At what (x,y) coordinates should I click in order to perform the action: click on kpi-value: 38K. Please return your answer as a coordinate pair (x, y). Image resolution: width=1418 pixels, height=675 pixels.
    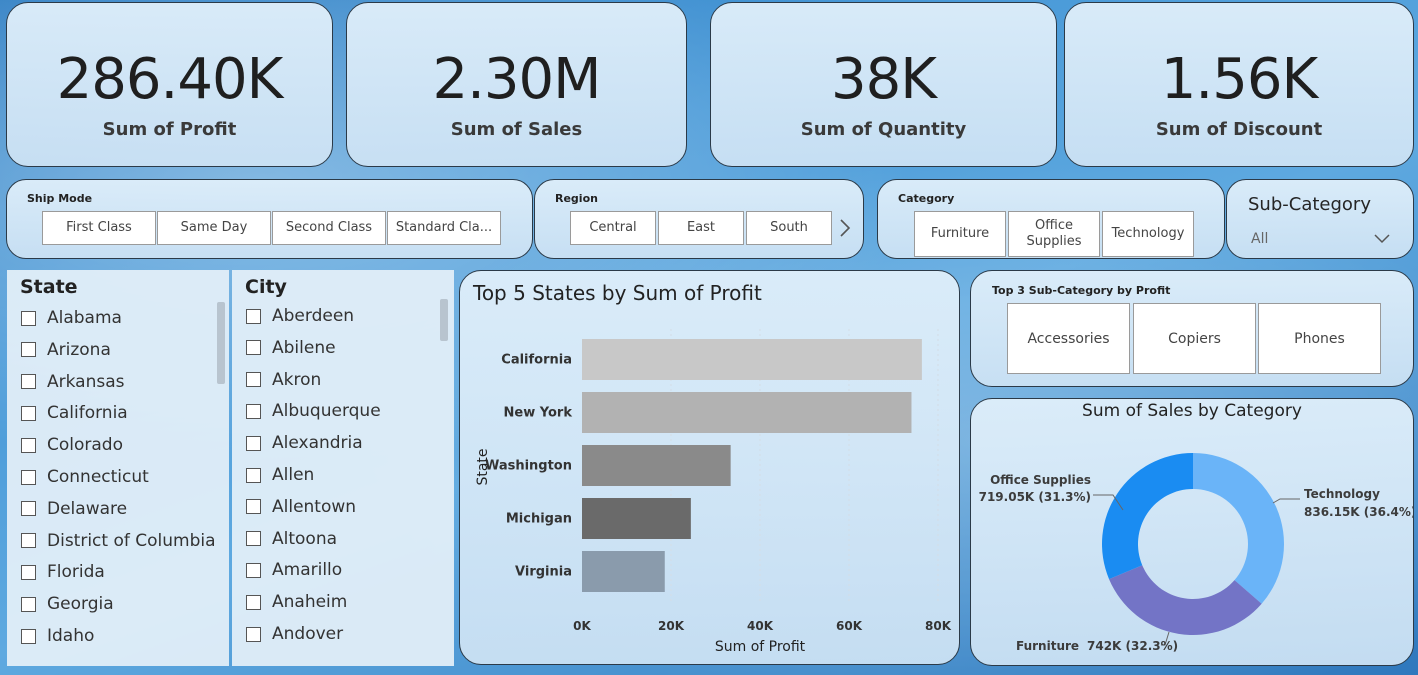
    Looking at the image, I should click on (884, 79).